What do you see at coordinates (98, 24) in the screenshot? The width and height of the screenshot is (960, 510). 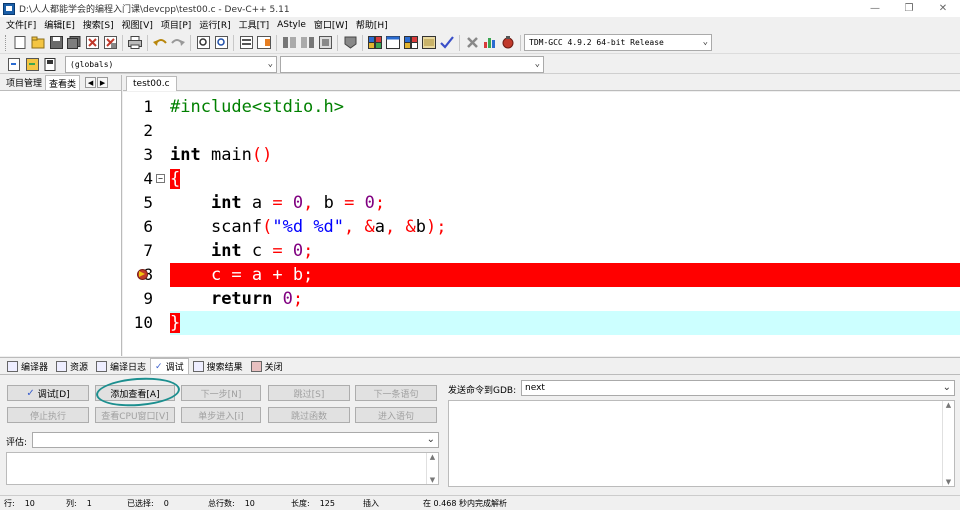 I see `menu-search: 搜索[S]` at bounding box center [98, 24].